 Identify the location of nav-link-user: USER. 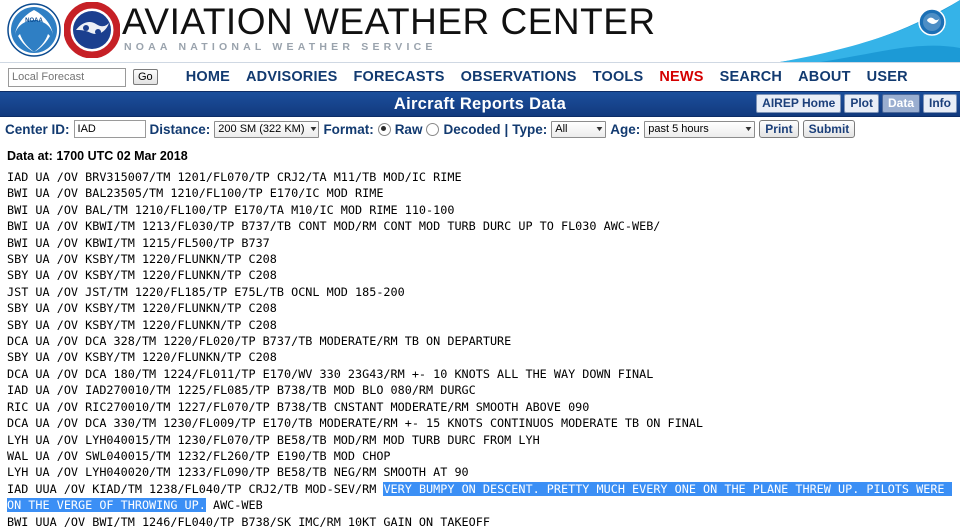
(887, 77).